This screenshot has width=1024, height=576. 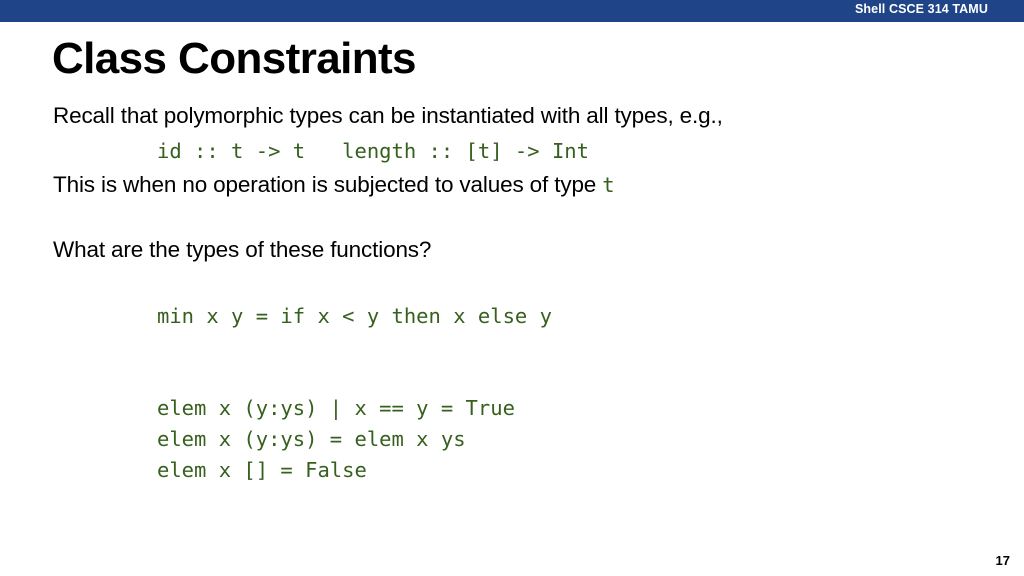 I want to click on header-banner: Shell CSCE 314 TAMU, so click(x=512, y=11).